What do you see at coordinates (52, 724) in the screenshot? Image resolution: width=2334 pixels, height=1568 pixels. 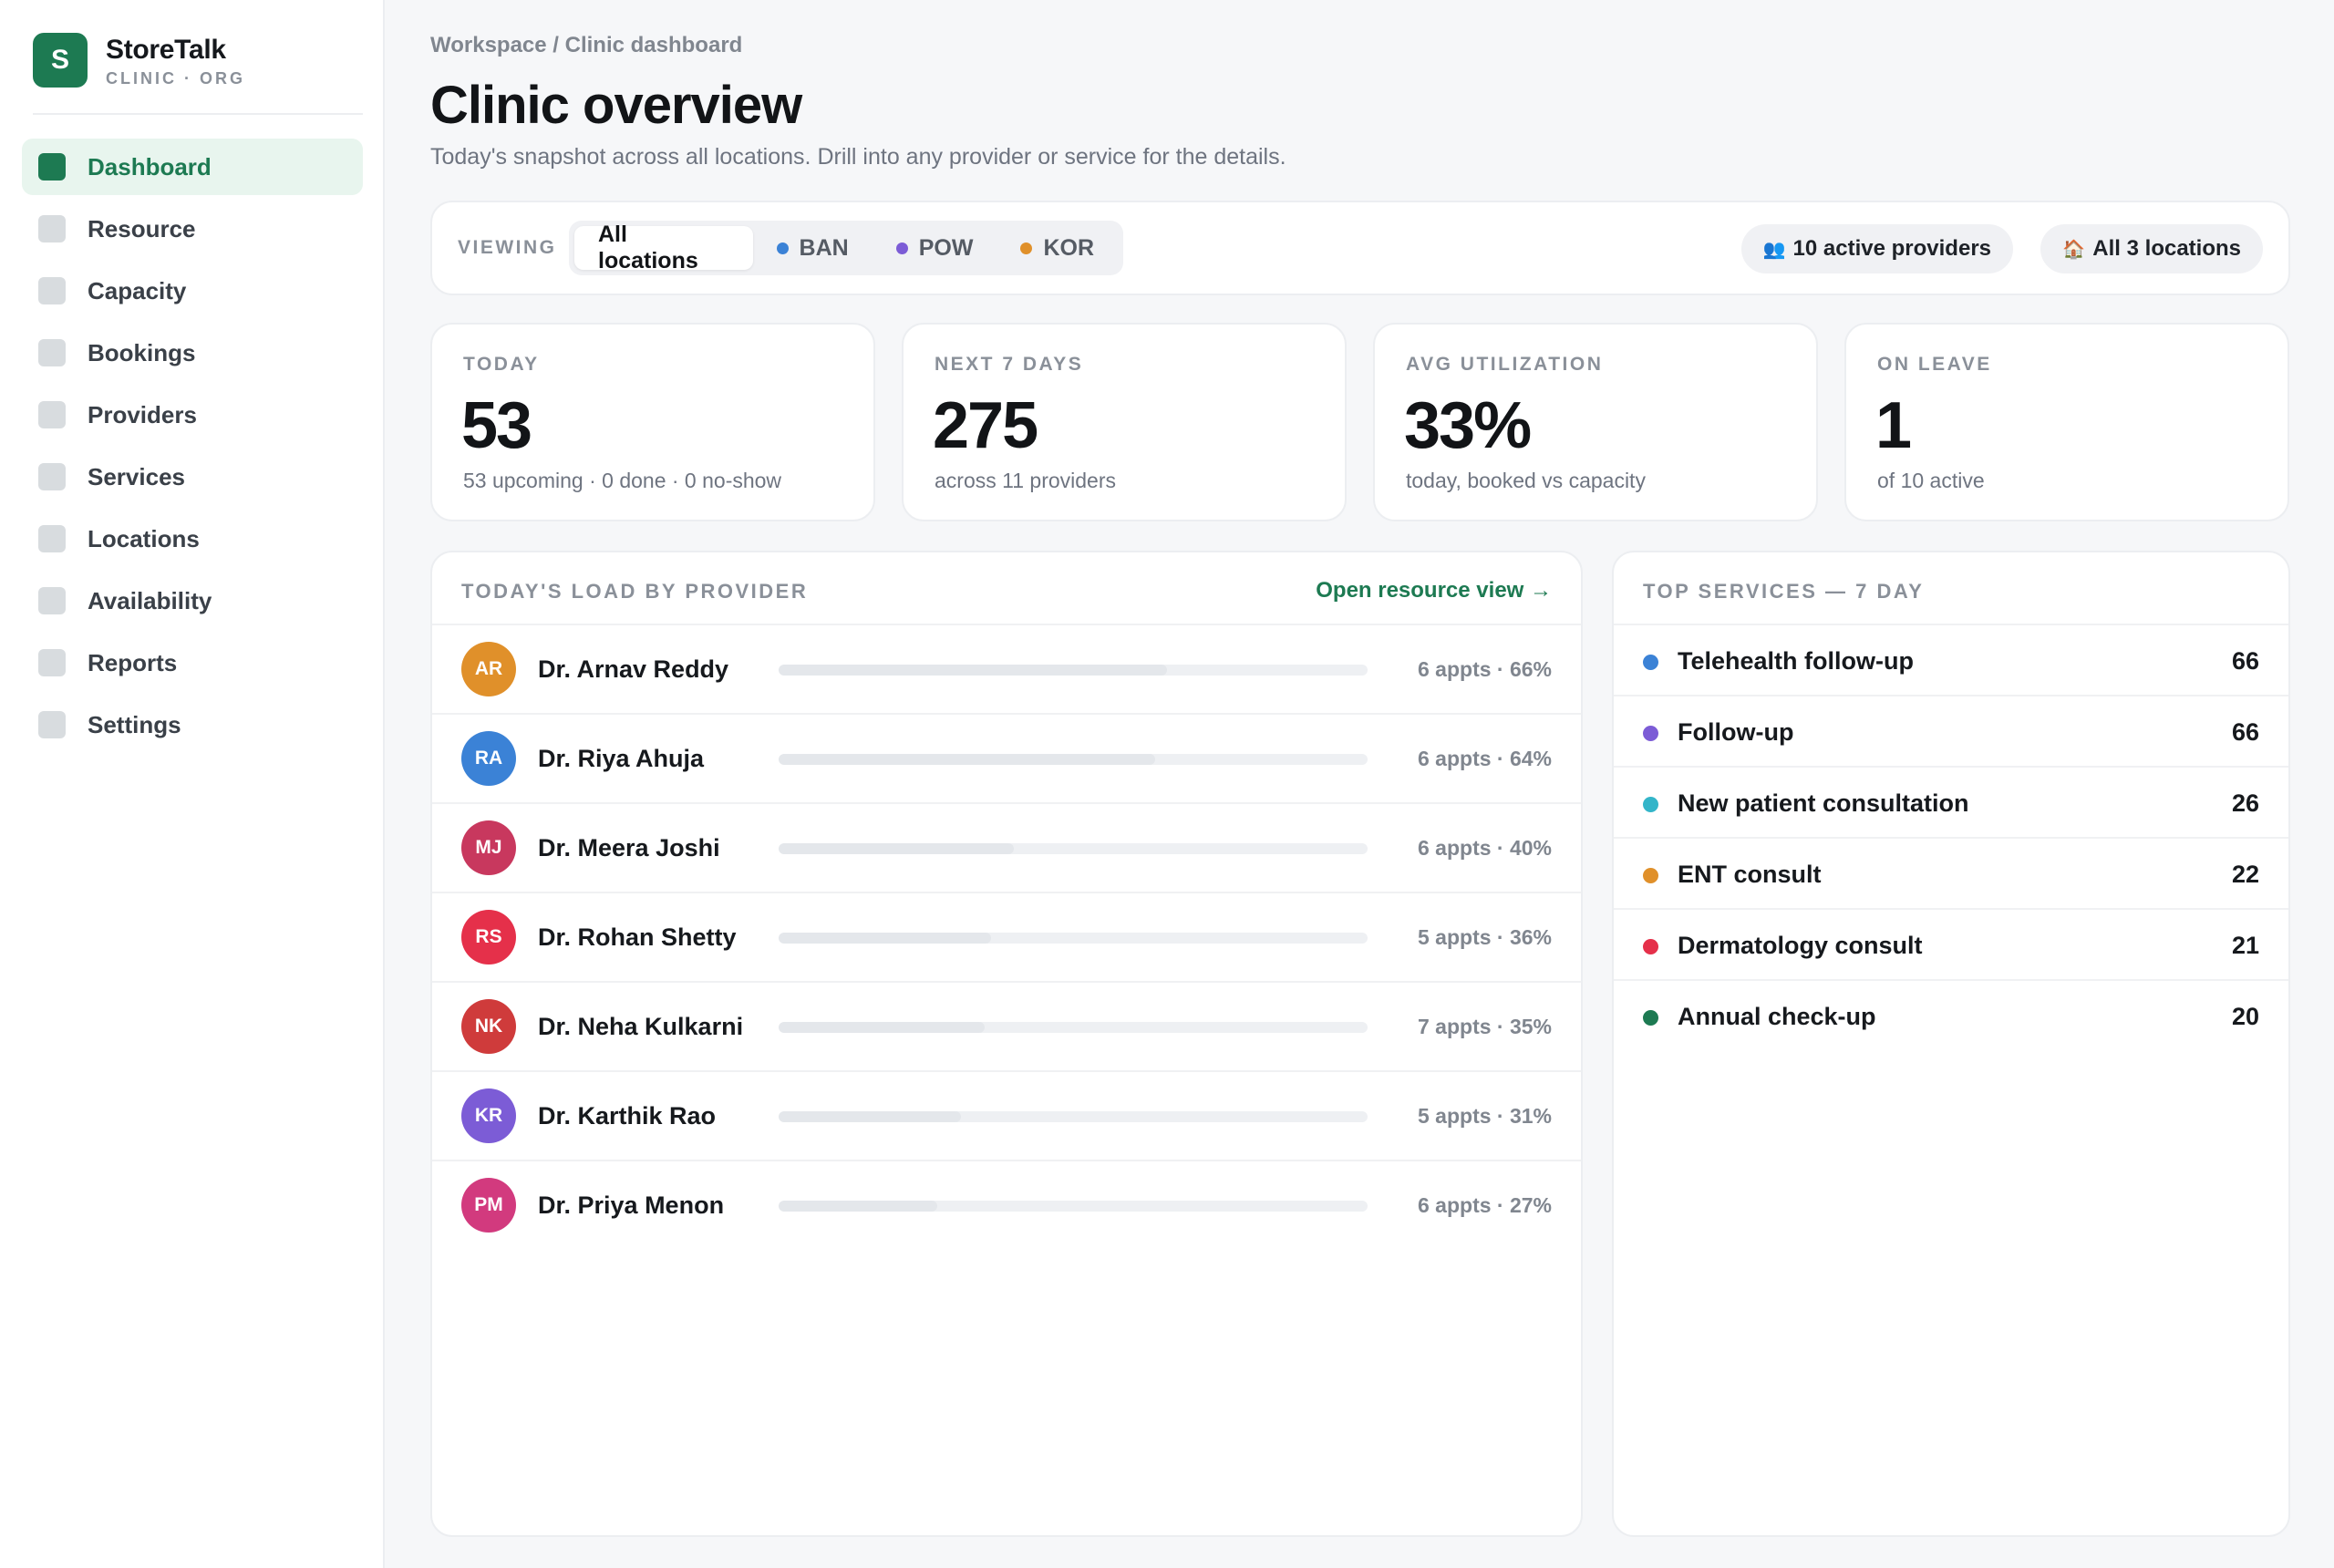 I see `settings-icon` at bounding box center [52, 724].